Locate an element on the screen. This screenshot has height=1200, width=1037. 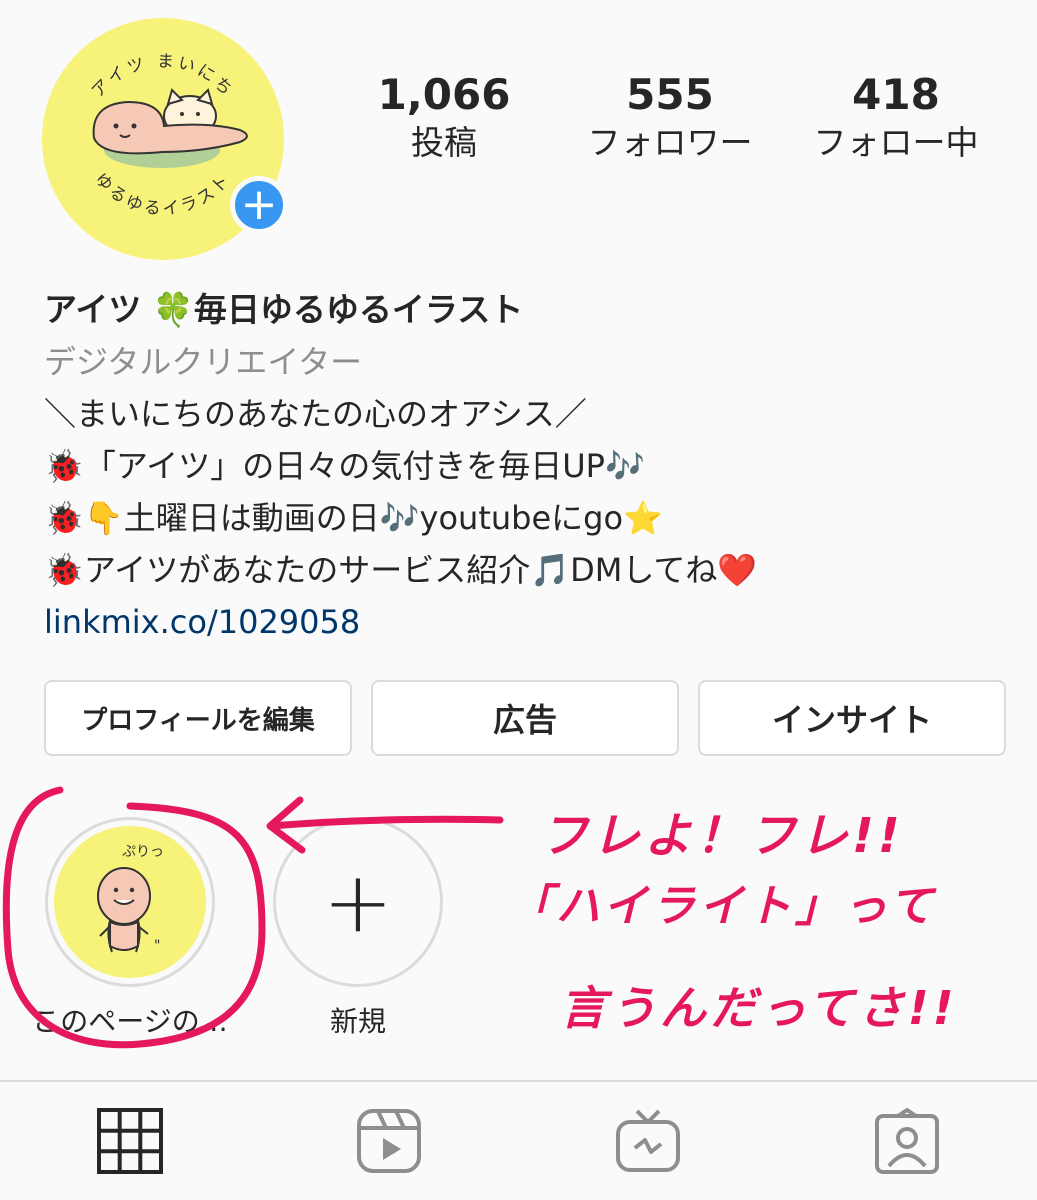
stat-label: フォロワー is located at coordinates (670, 143).